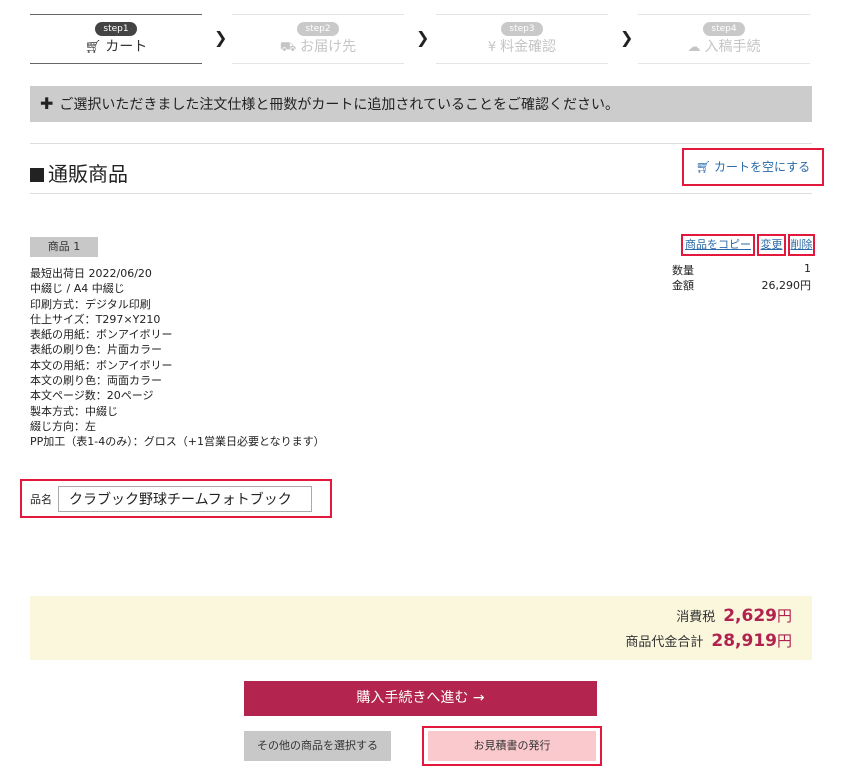  Describe the element at coordinates (724, 29) in the screenshot. I see `step-number-badge: step4` at that location.